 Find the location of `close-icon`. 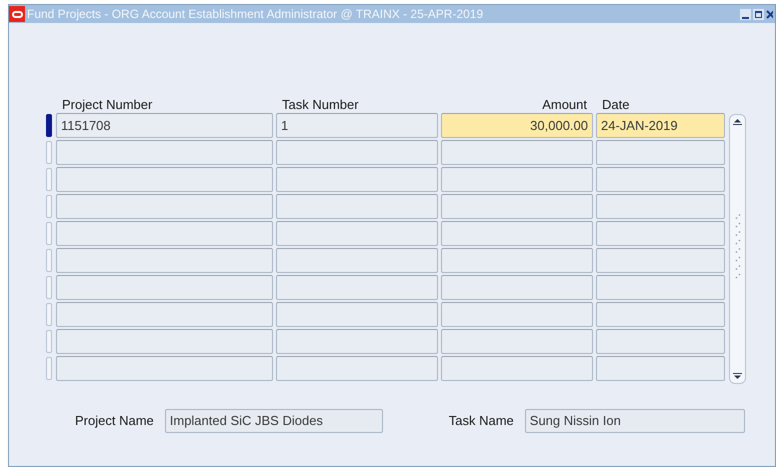

close-icon is located at coordinates (769, 14).